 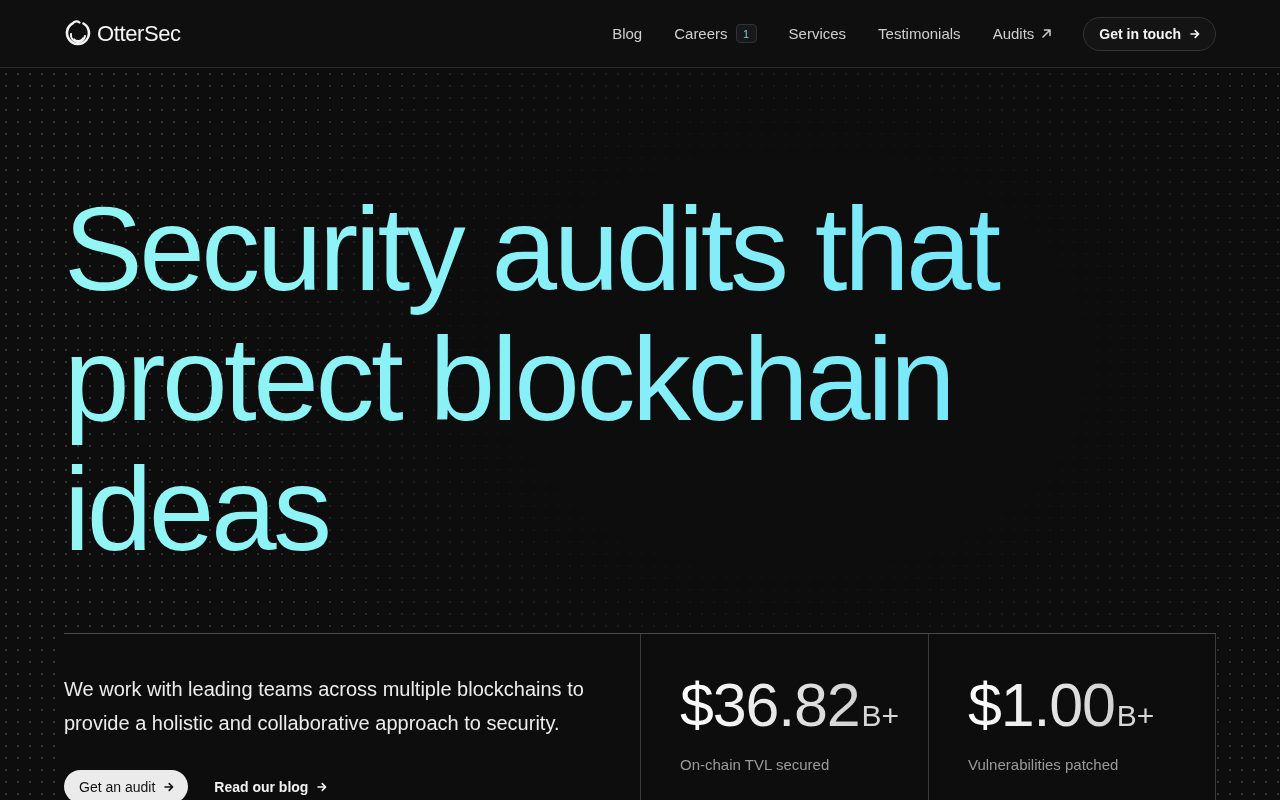 I want to click on stat-label: On-chain TVL secured, so click(x=755, y=764).